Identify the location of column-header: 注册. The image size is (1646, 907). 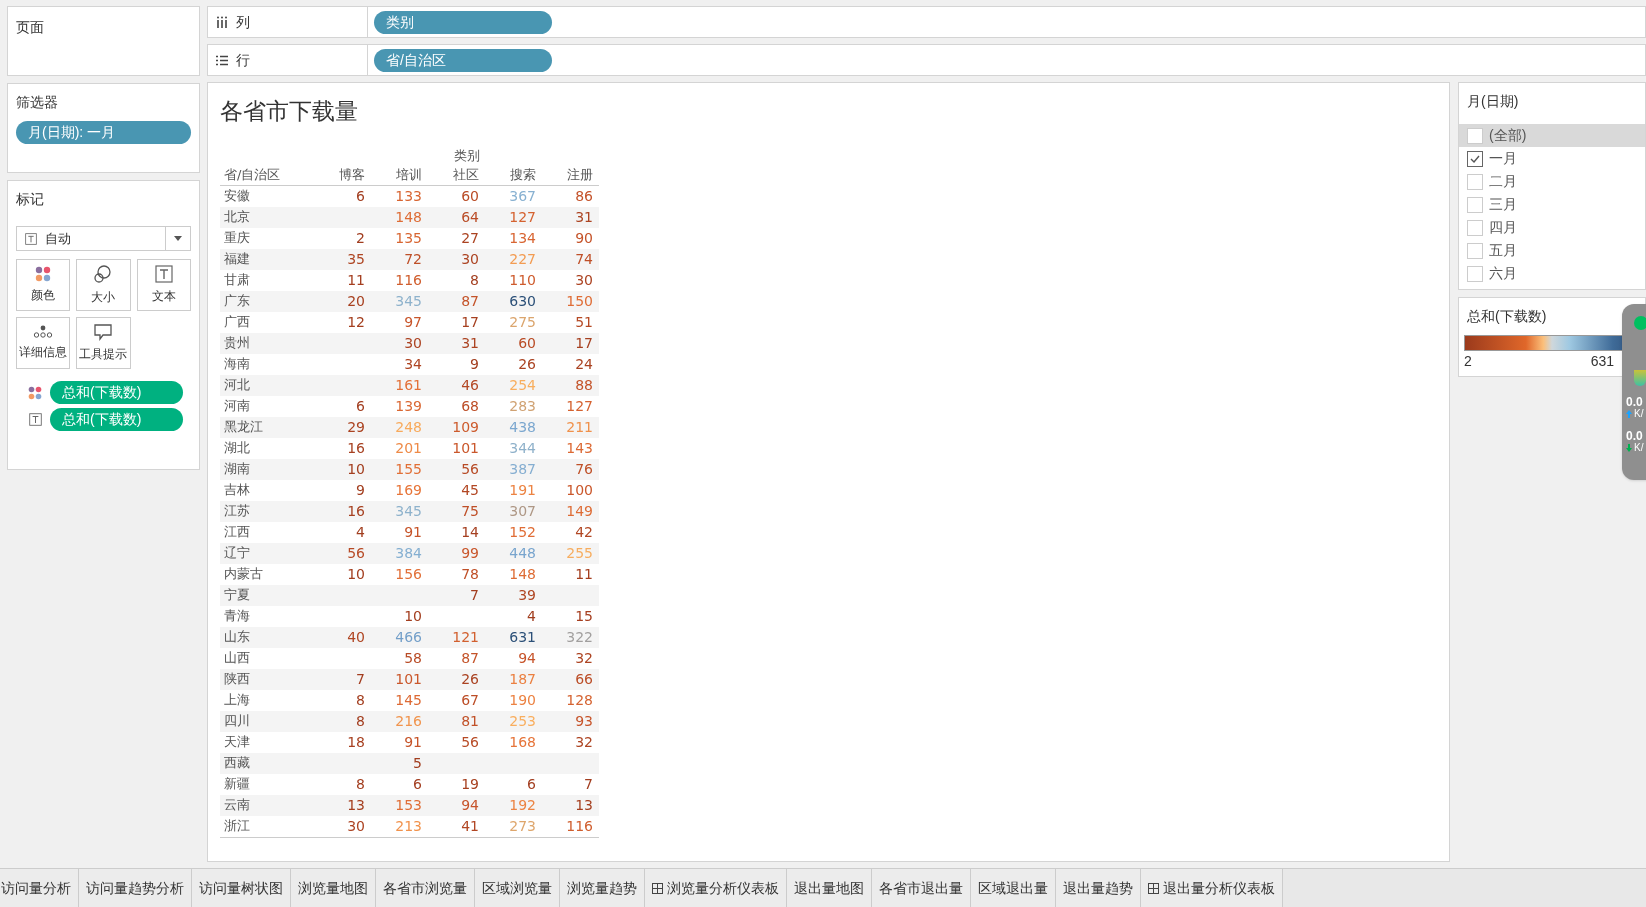
(580, 174).